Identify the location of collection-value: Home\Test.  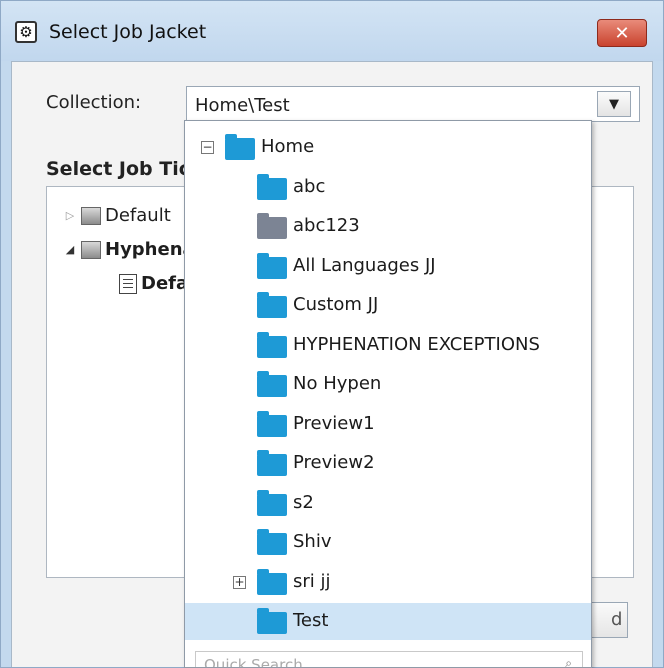
(242, 105).